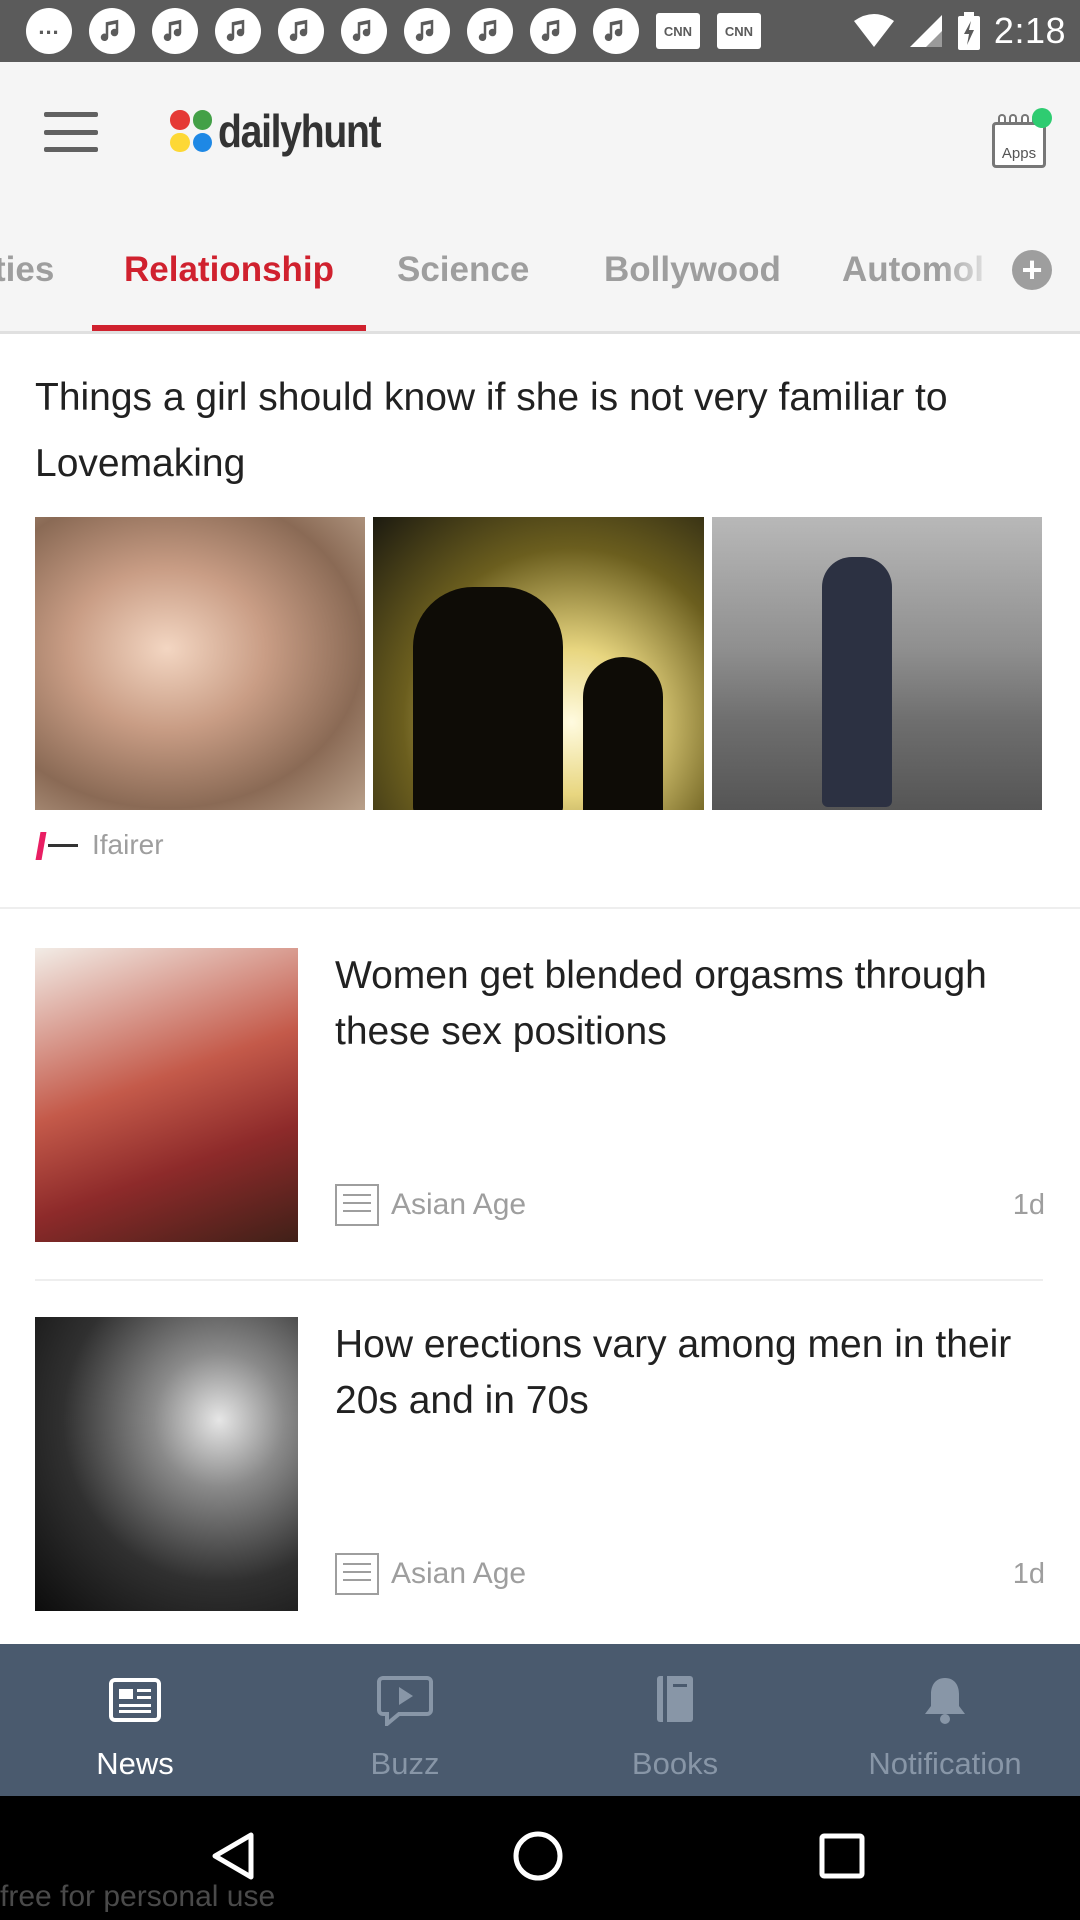 This screenshot has height=1920, width=1080. What do you see at coordinates (128, 844) in the screenshot?
I see `source-name: Ifairer` at bounding box center [128, 844].